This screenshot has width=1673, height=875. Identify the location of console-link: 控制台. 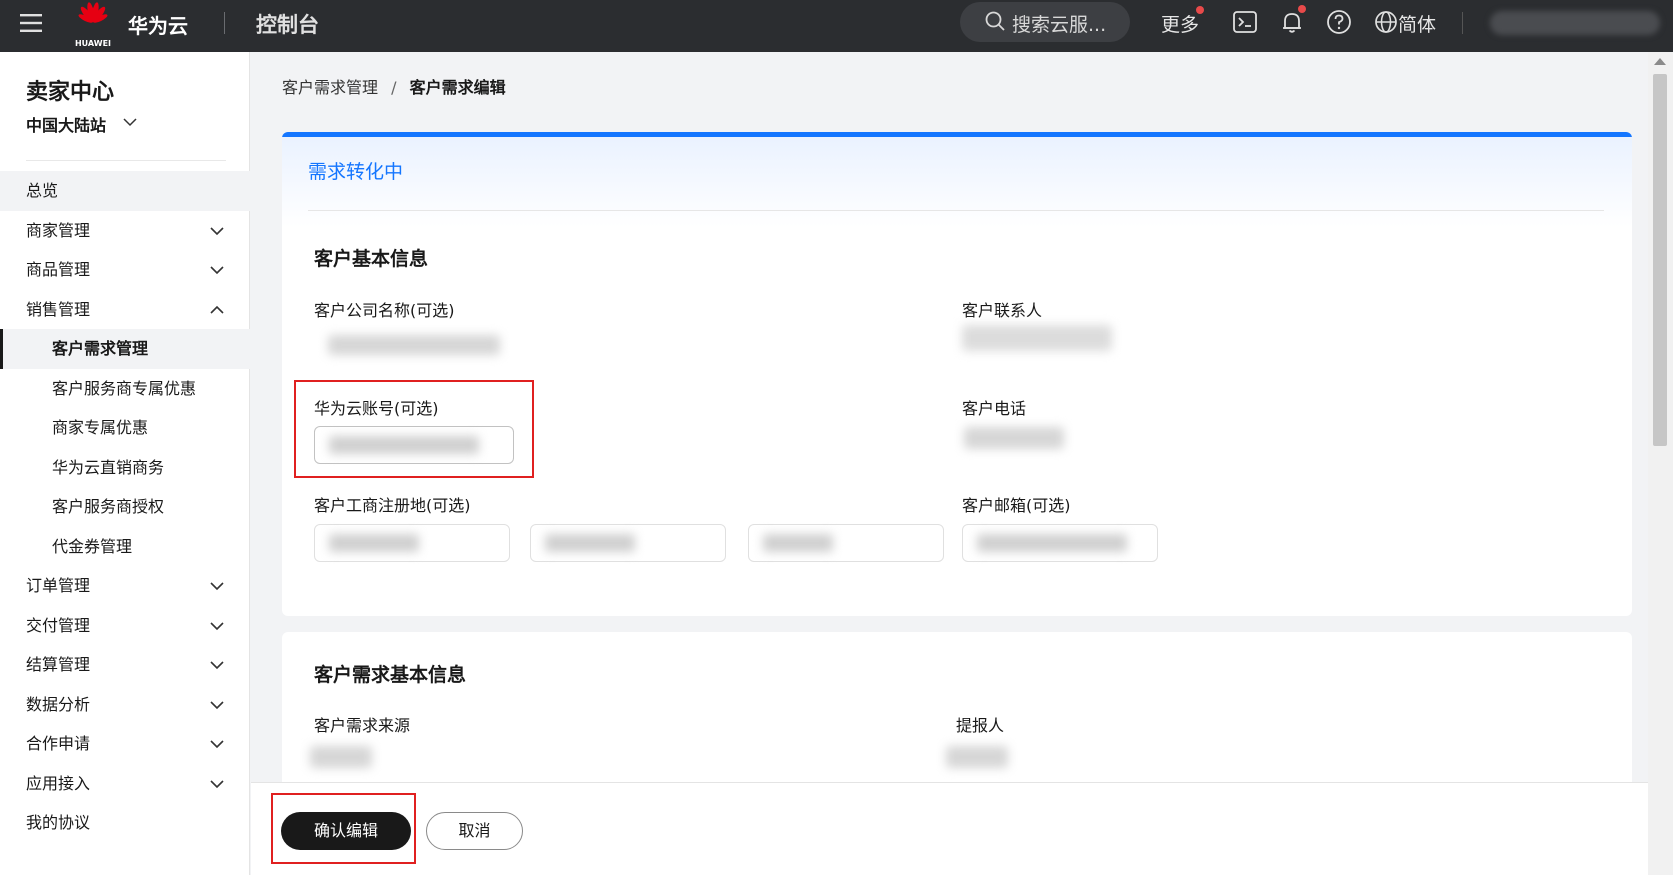
(287, 24).